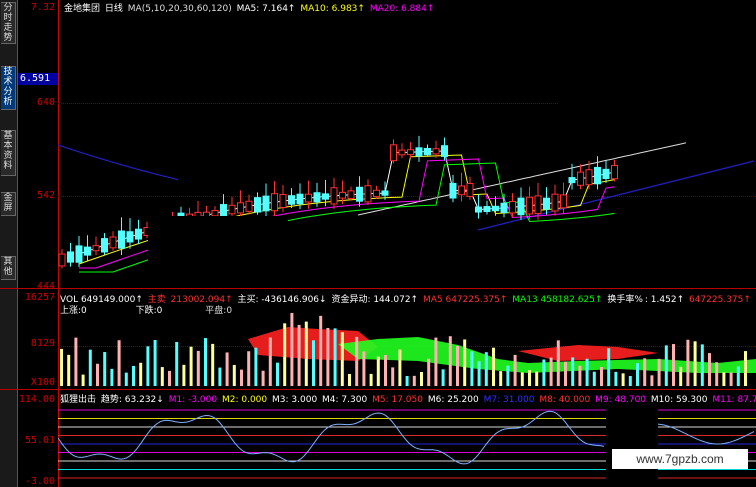 The height and width of the screenshot is (487, 756). Describe the element at coordinates (78, 400) in the screenshot. I see `indicator-name: 狐狸出击` at that location.